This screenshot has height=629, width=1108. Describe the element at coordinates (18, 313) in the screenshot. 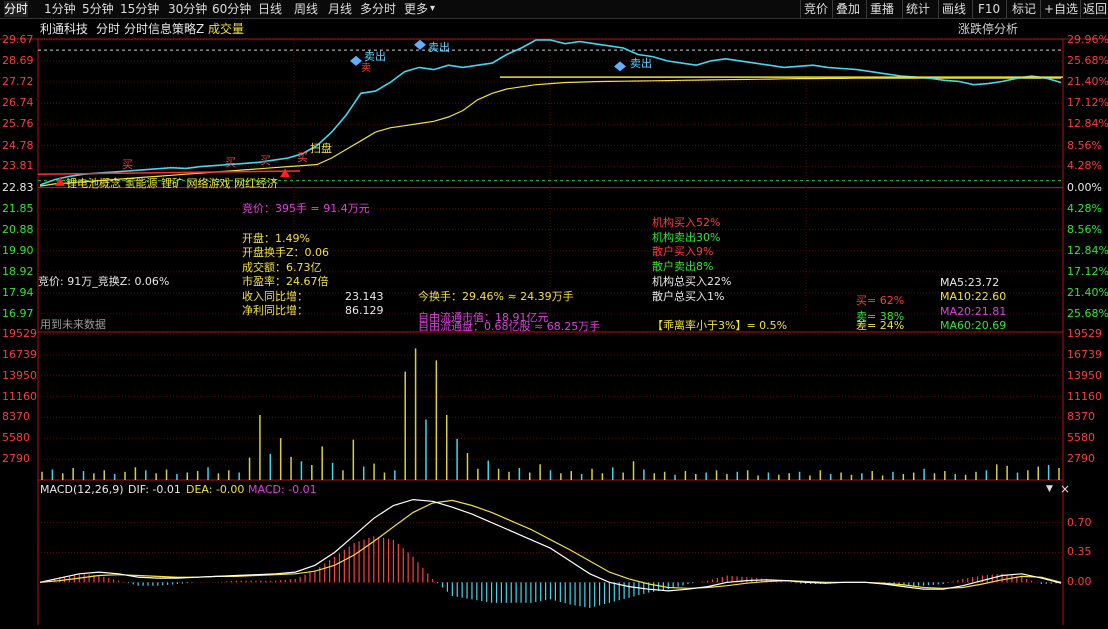

I see `price-tick-label: 16.97` at that location.